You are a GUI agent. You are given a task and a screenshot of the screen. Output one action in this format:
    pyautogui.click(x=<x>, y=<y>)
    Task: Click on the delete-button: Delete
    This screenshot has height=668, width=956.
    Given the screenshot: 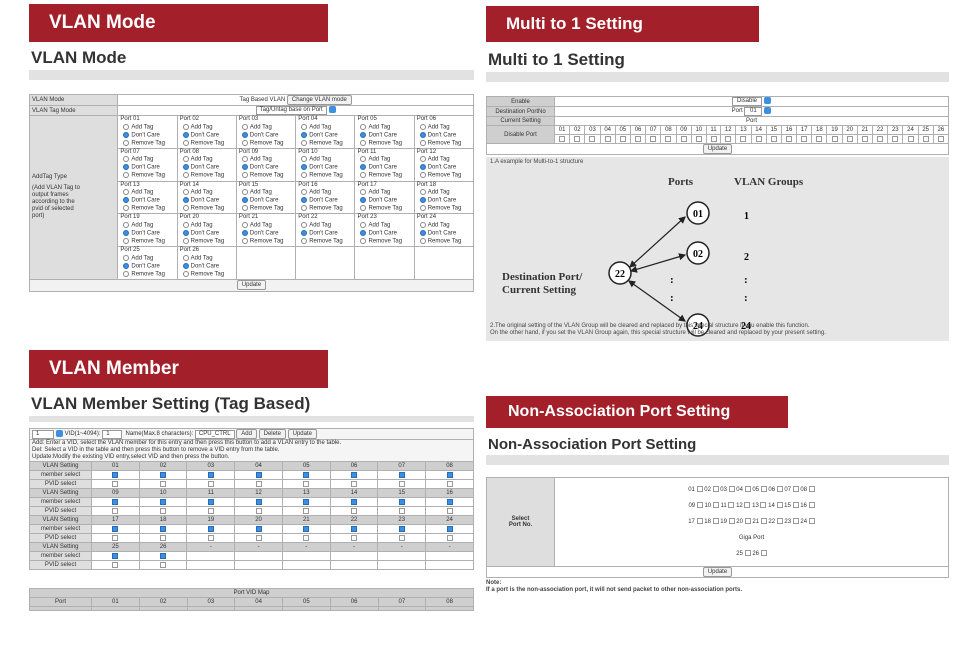 What is the action you would take?
    pyautogui.click(x=272, y=434)
    